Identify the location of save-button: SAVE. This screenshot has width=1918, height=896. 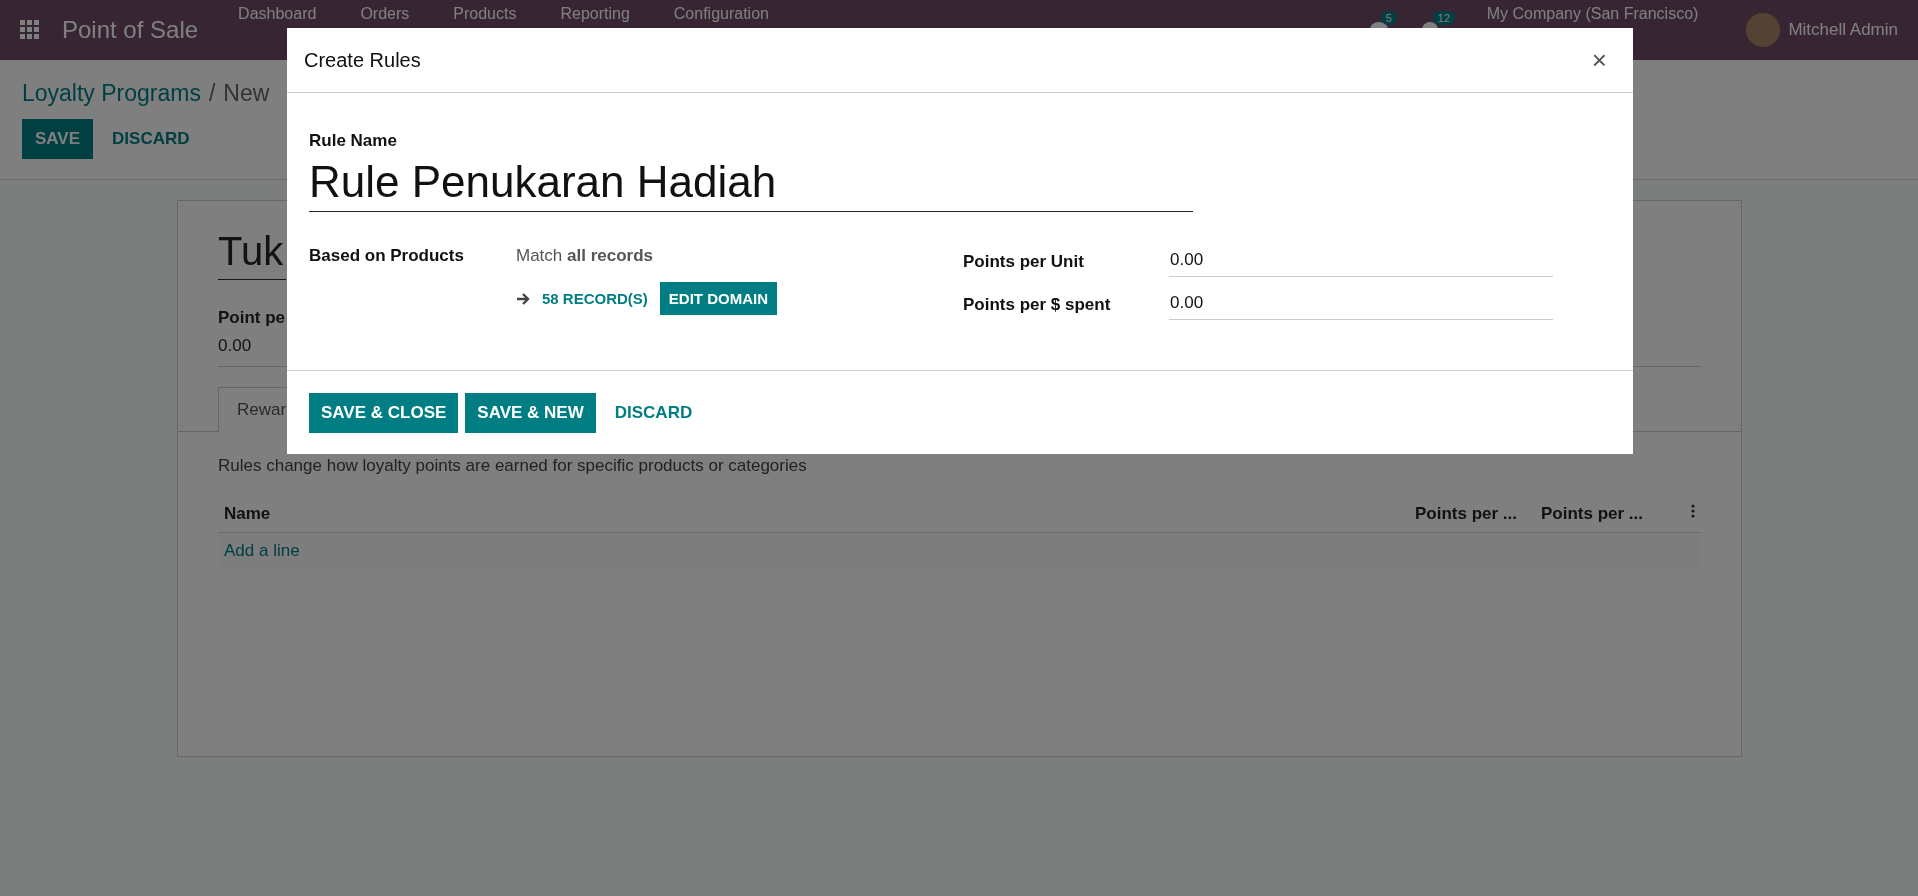
(58, 139).